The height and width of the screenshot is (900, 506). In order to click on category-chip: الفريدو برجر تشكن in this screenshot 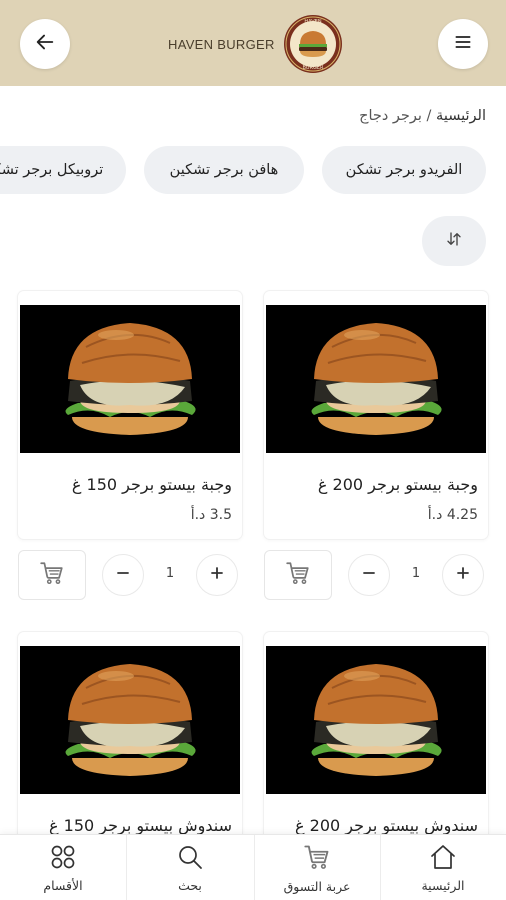, I will do `click(404, 170)`.